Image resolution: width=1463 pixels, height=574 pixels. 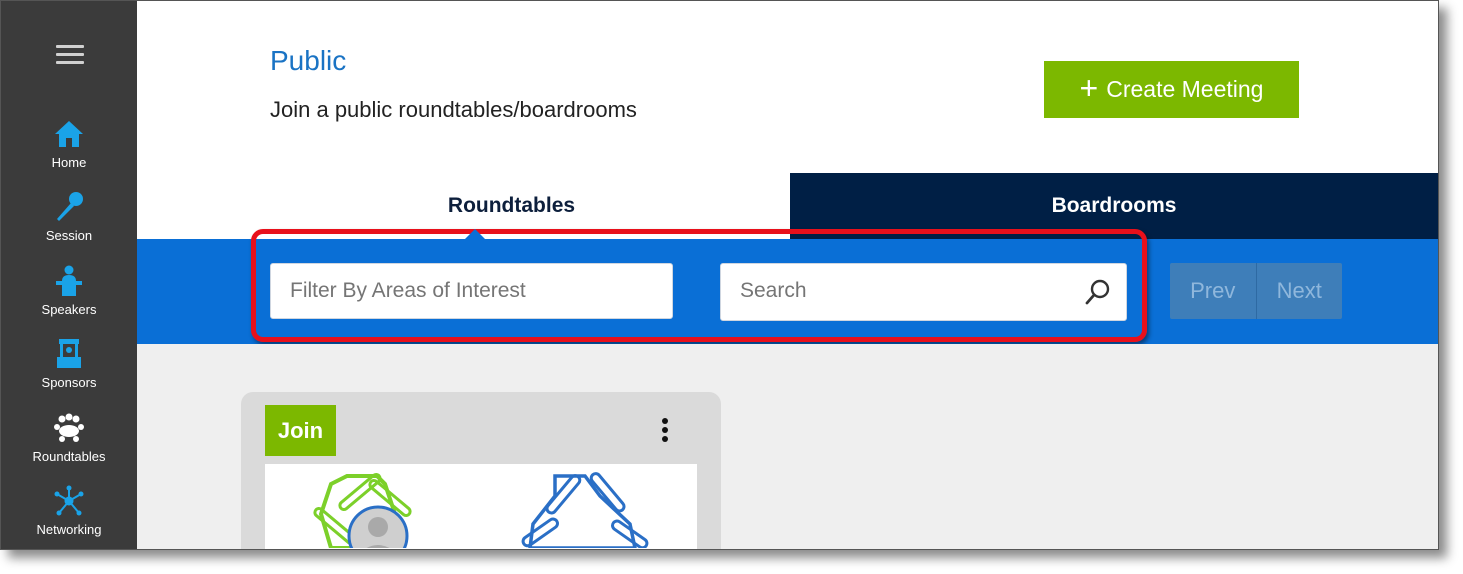 I want to click on sidebar-item-label: Roundtables, so click(x=69, y=456).